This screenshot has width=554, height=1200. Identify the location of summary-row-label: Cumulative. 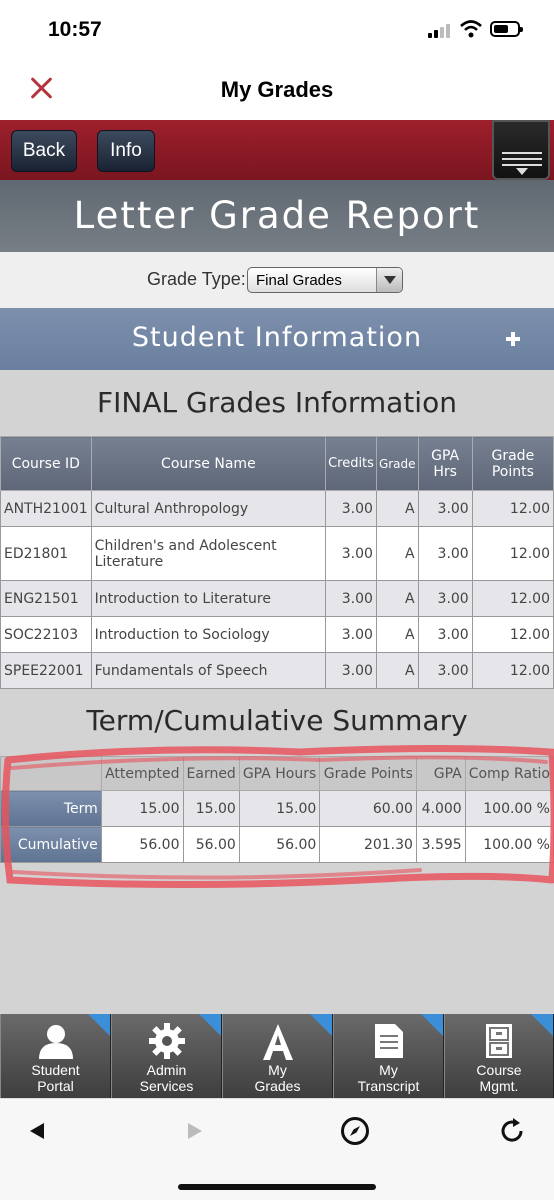
(51, 844).